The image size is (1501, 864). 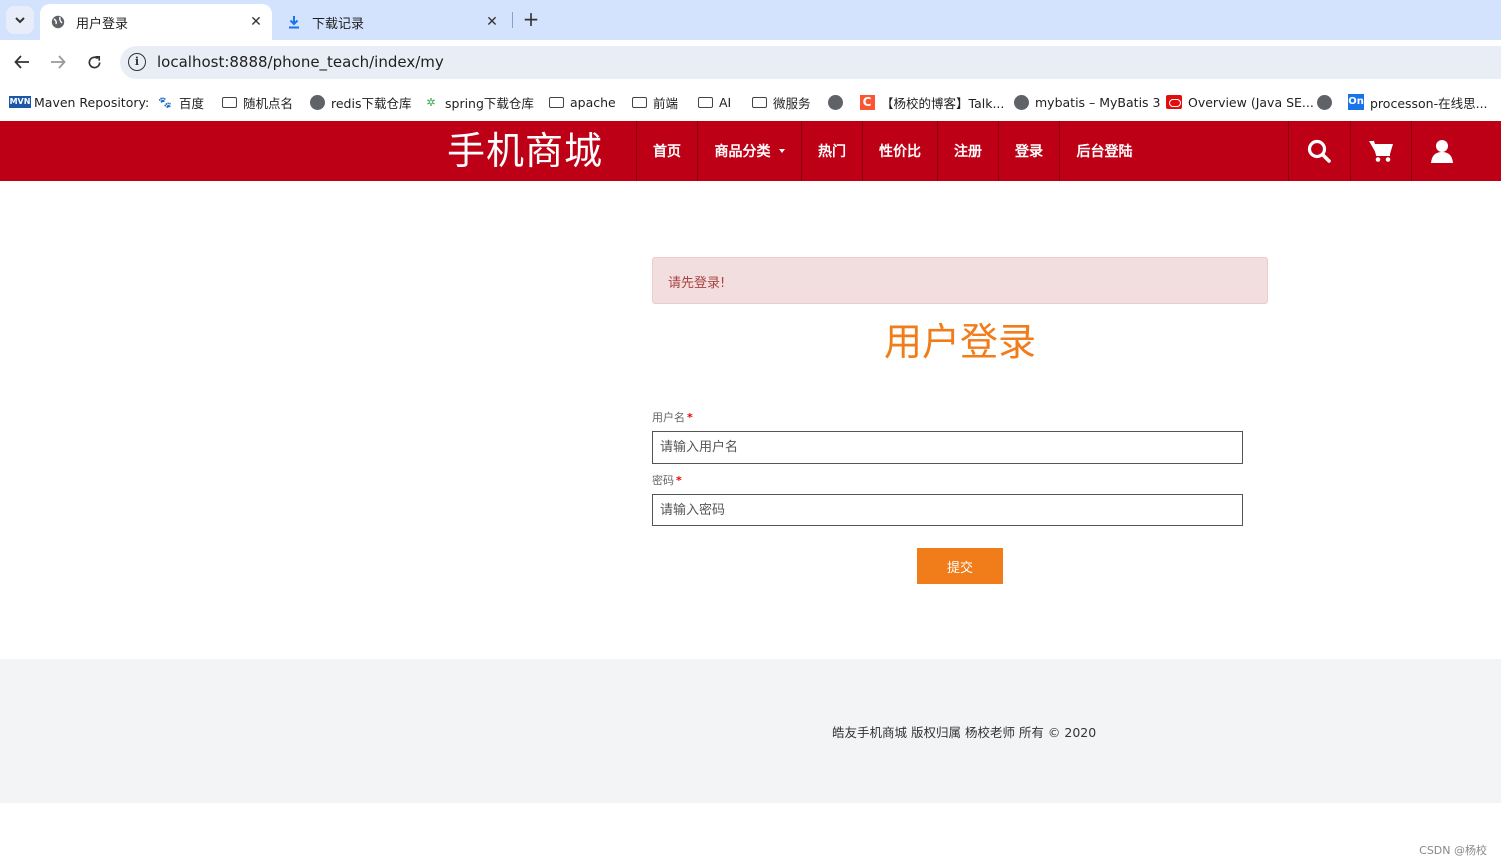 What do you see at coordinates (668, 417) in the screenshot?
I see `label-text: 用户名` at bounding box center [668, 417].